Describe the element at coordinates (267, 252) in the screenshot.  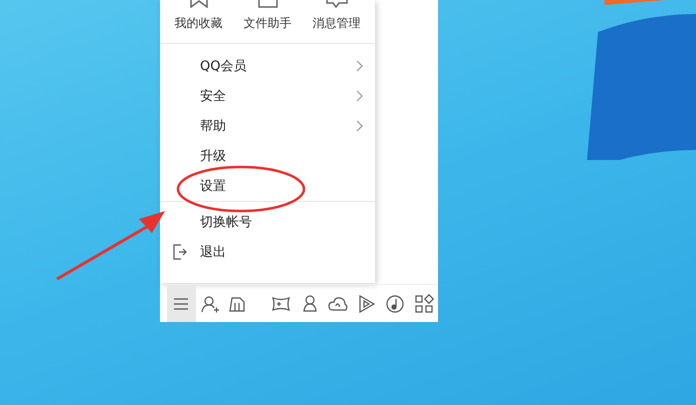
I see `menu-item: 退出` at that location.